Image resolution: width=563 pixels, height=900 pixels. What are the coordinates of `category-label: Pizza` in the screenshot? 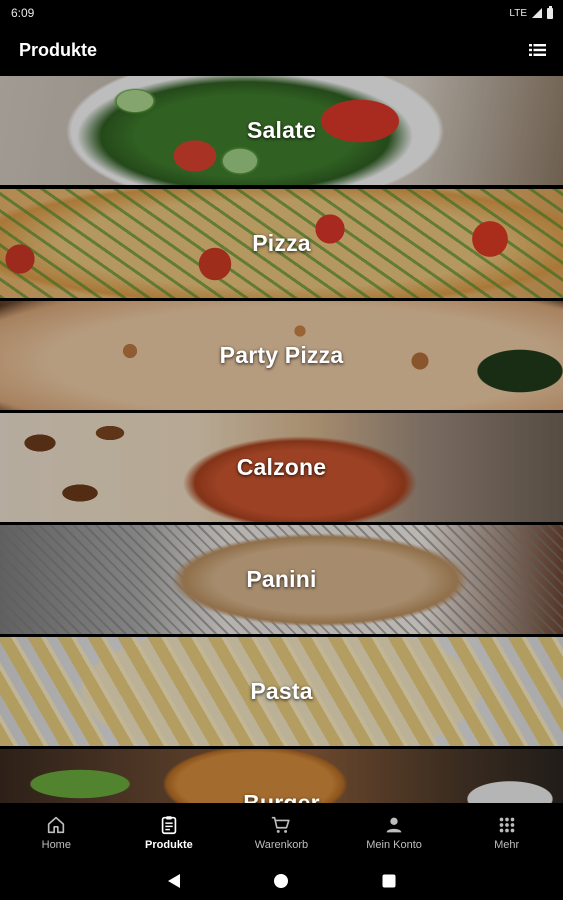 It's located at (281, 243).